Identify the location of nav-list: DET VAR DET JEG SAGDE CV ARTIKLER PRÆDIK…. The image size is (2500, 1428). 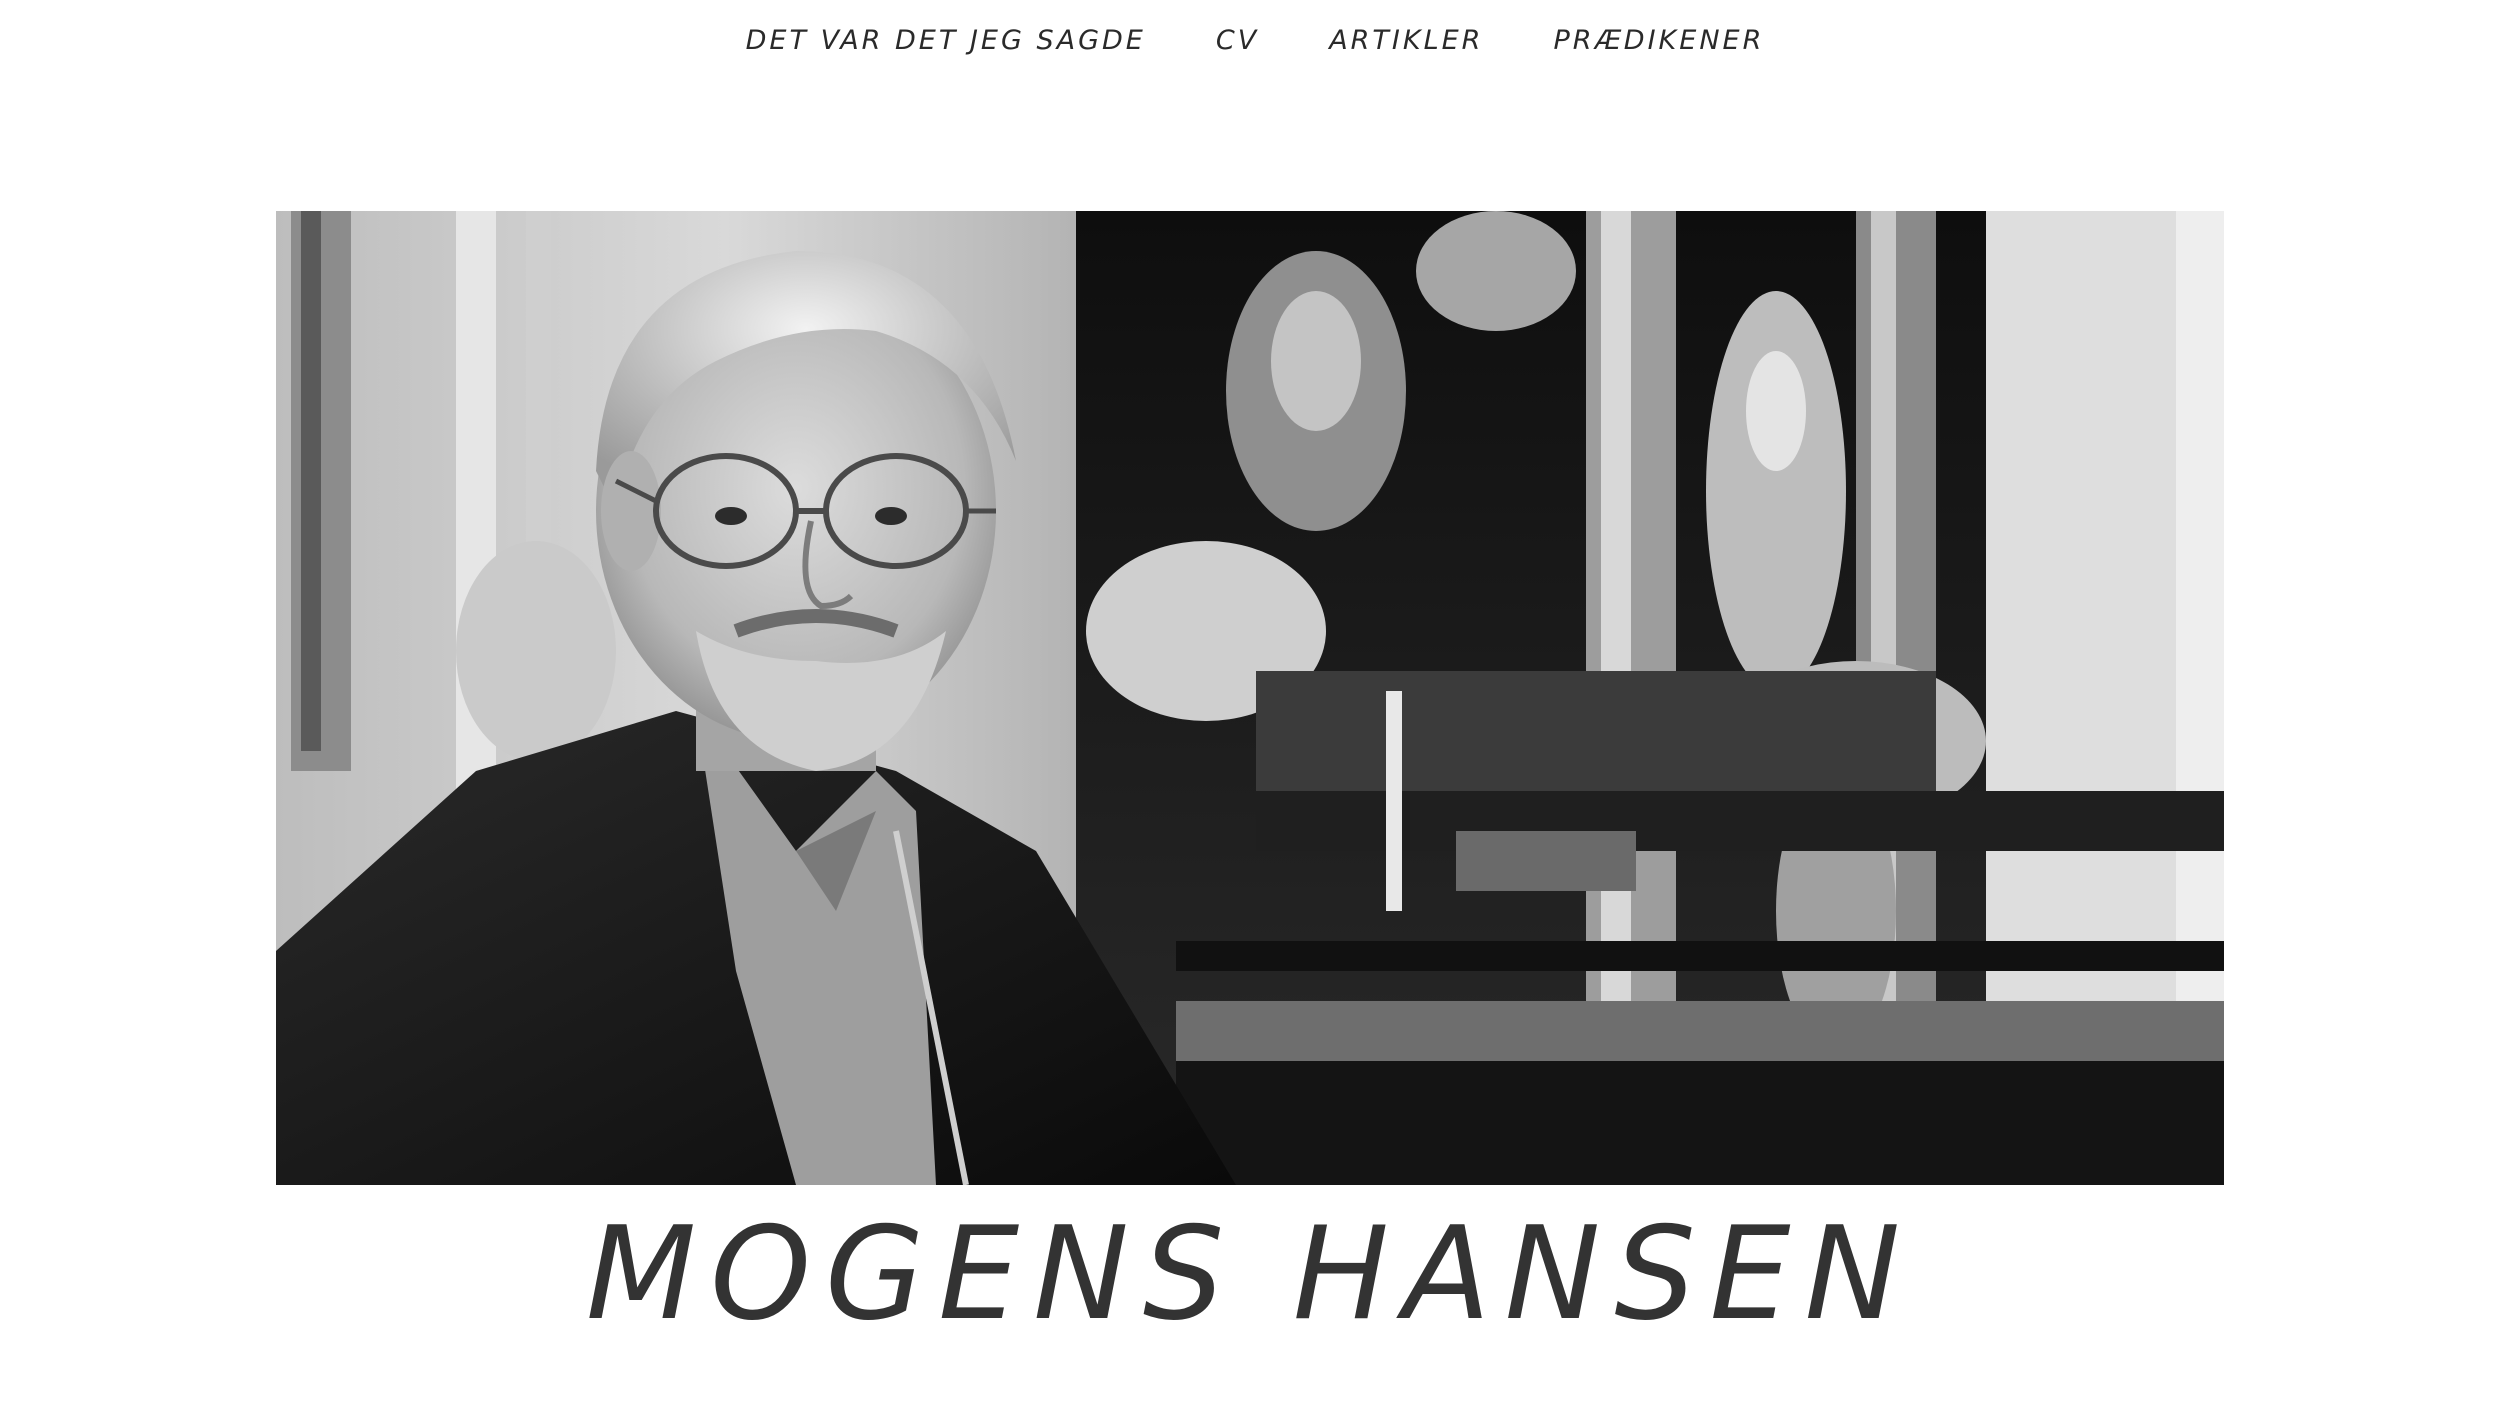
(1255, 40).